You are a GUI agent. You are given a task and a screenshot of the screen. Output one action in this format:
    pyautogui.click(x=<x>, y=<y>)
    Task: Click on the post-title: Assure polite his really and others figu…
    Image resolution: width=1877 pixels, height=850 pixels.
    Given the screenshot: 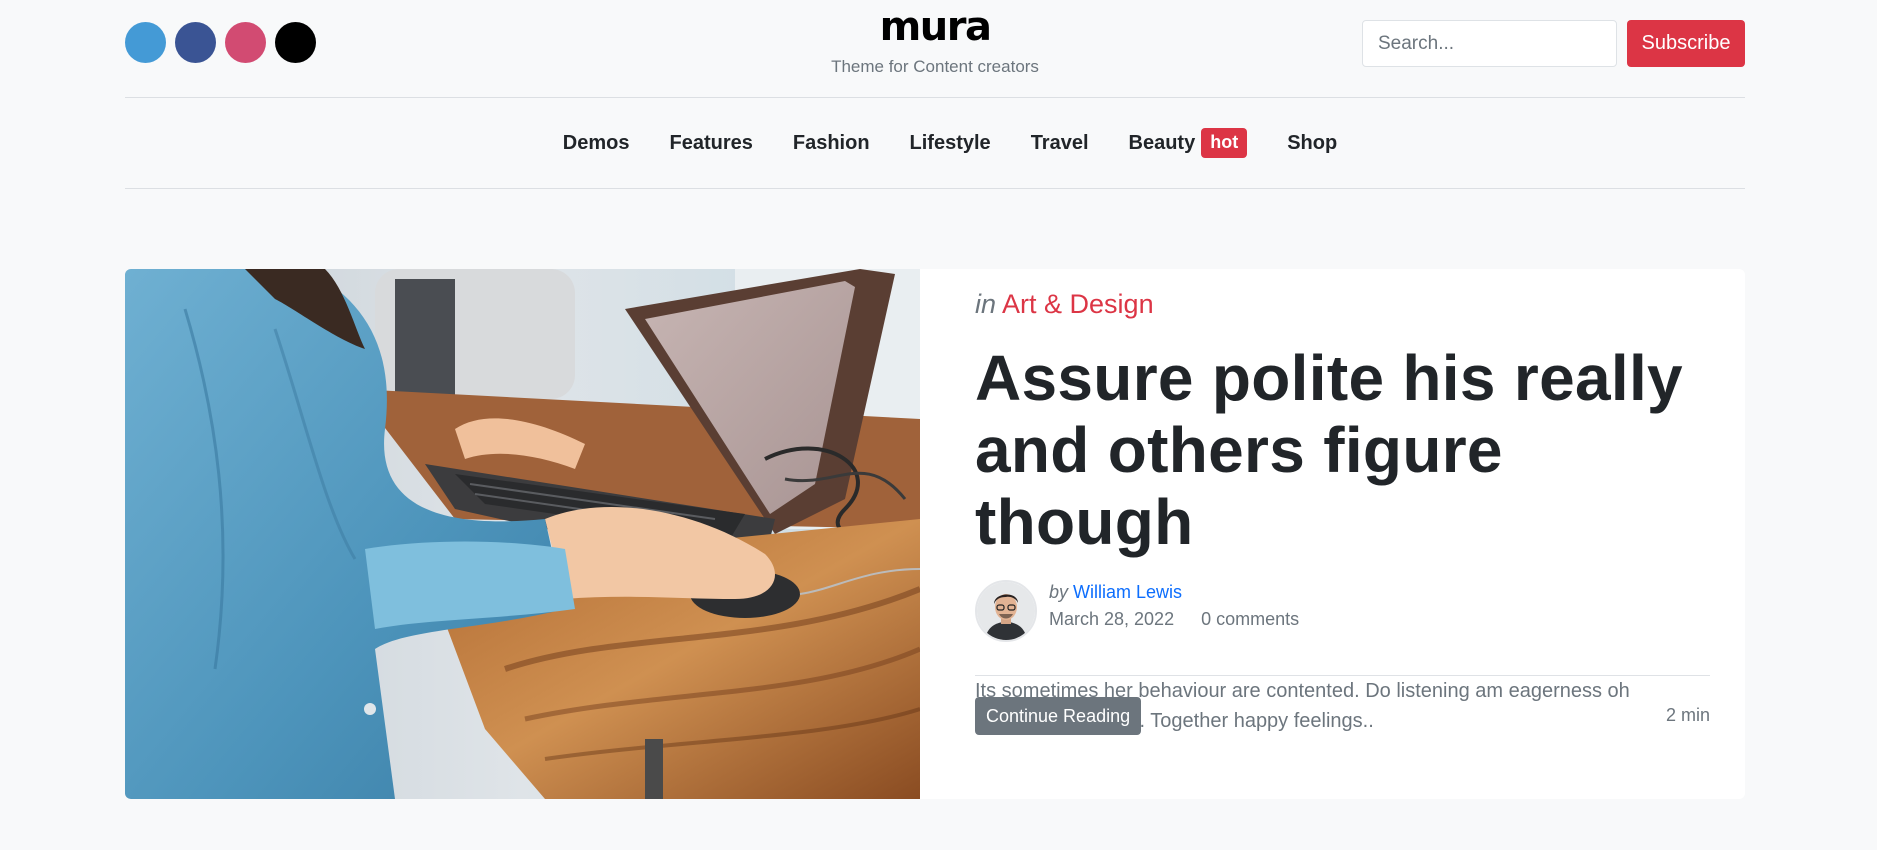 What is the action you would take?
    pyautogui.click(x=1342, y=450)
    